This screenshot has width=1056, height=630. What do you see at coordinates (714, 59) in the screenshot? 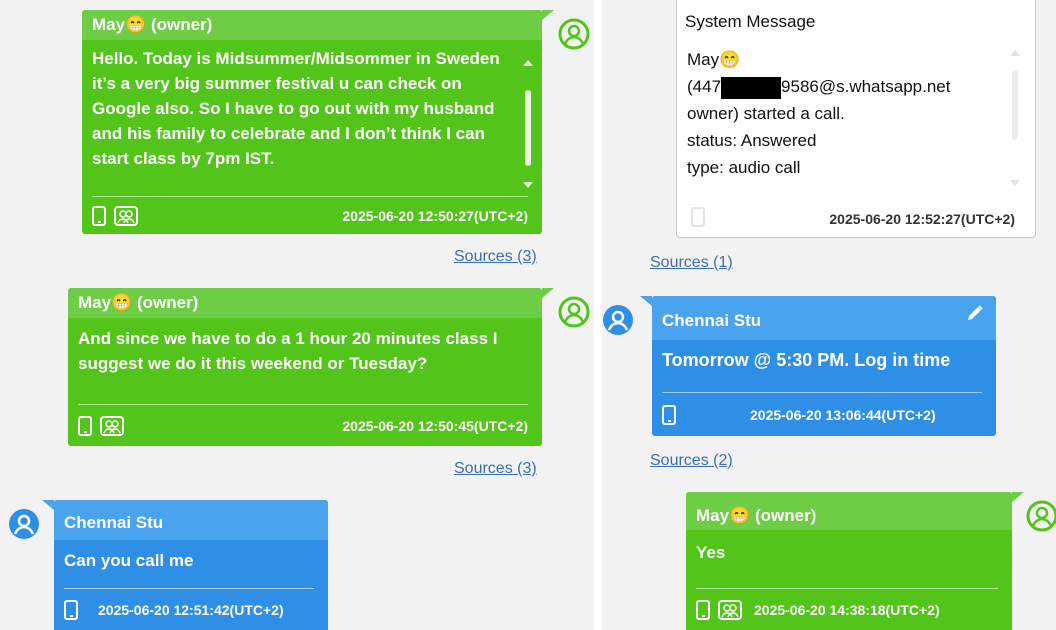
I see `call-owner-name: May😁` at bounding box center [714, 59].